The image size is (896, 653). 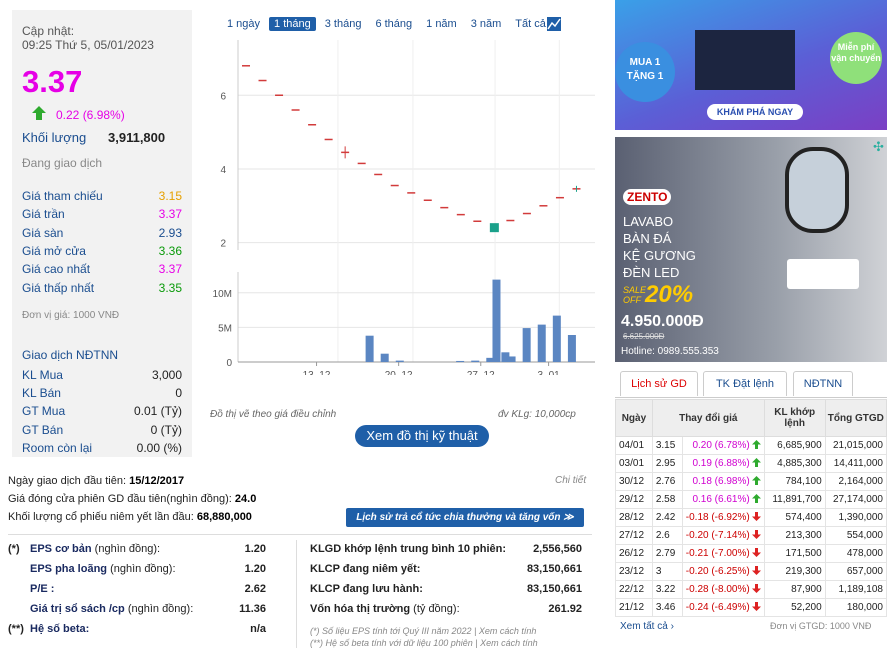 I want to click on range-tab: 6 tháng, so click(x=393, y=24).